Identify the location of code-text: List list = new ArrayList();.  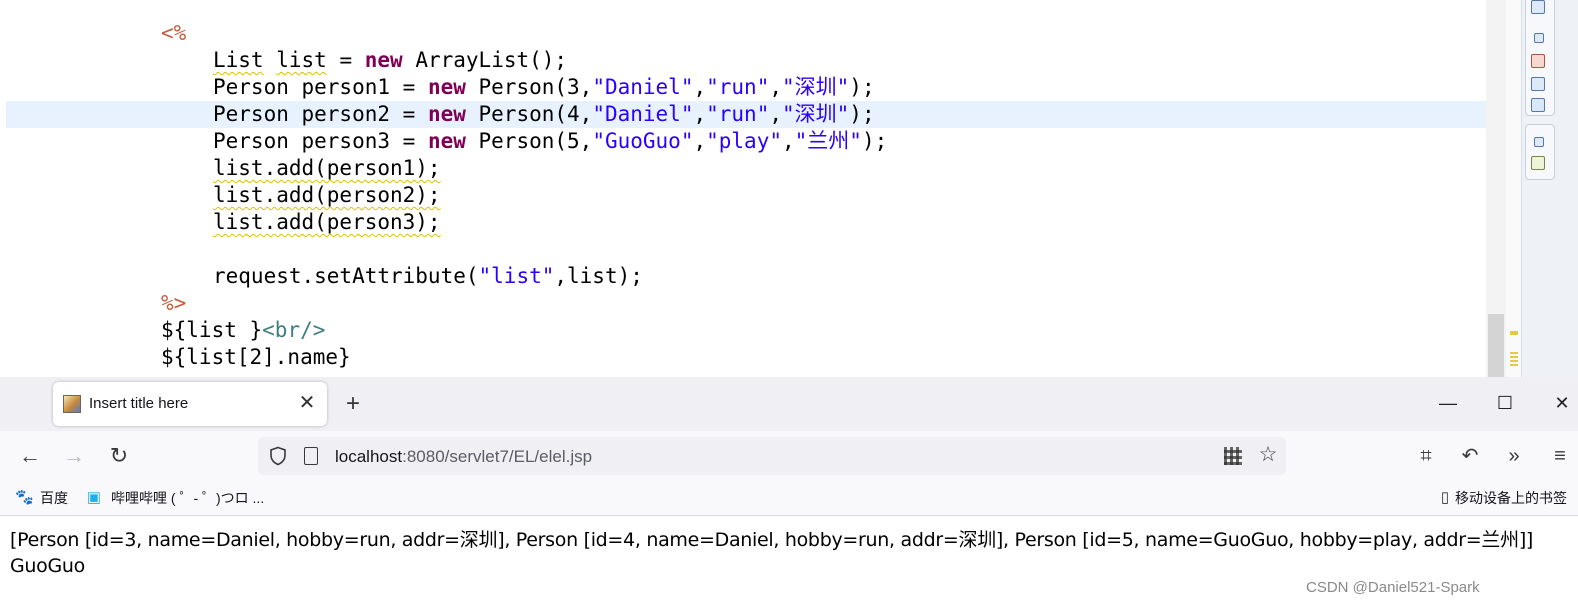
(390, 60).